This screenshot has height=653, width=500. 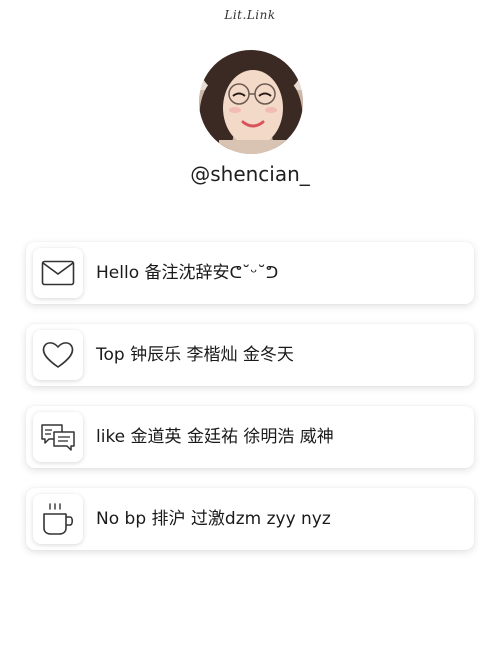 I want to click on link-card-hello: Hello 备注沈辞安ᕦ˘ᵕ˘ᕤ, so click(x=250, y=273).